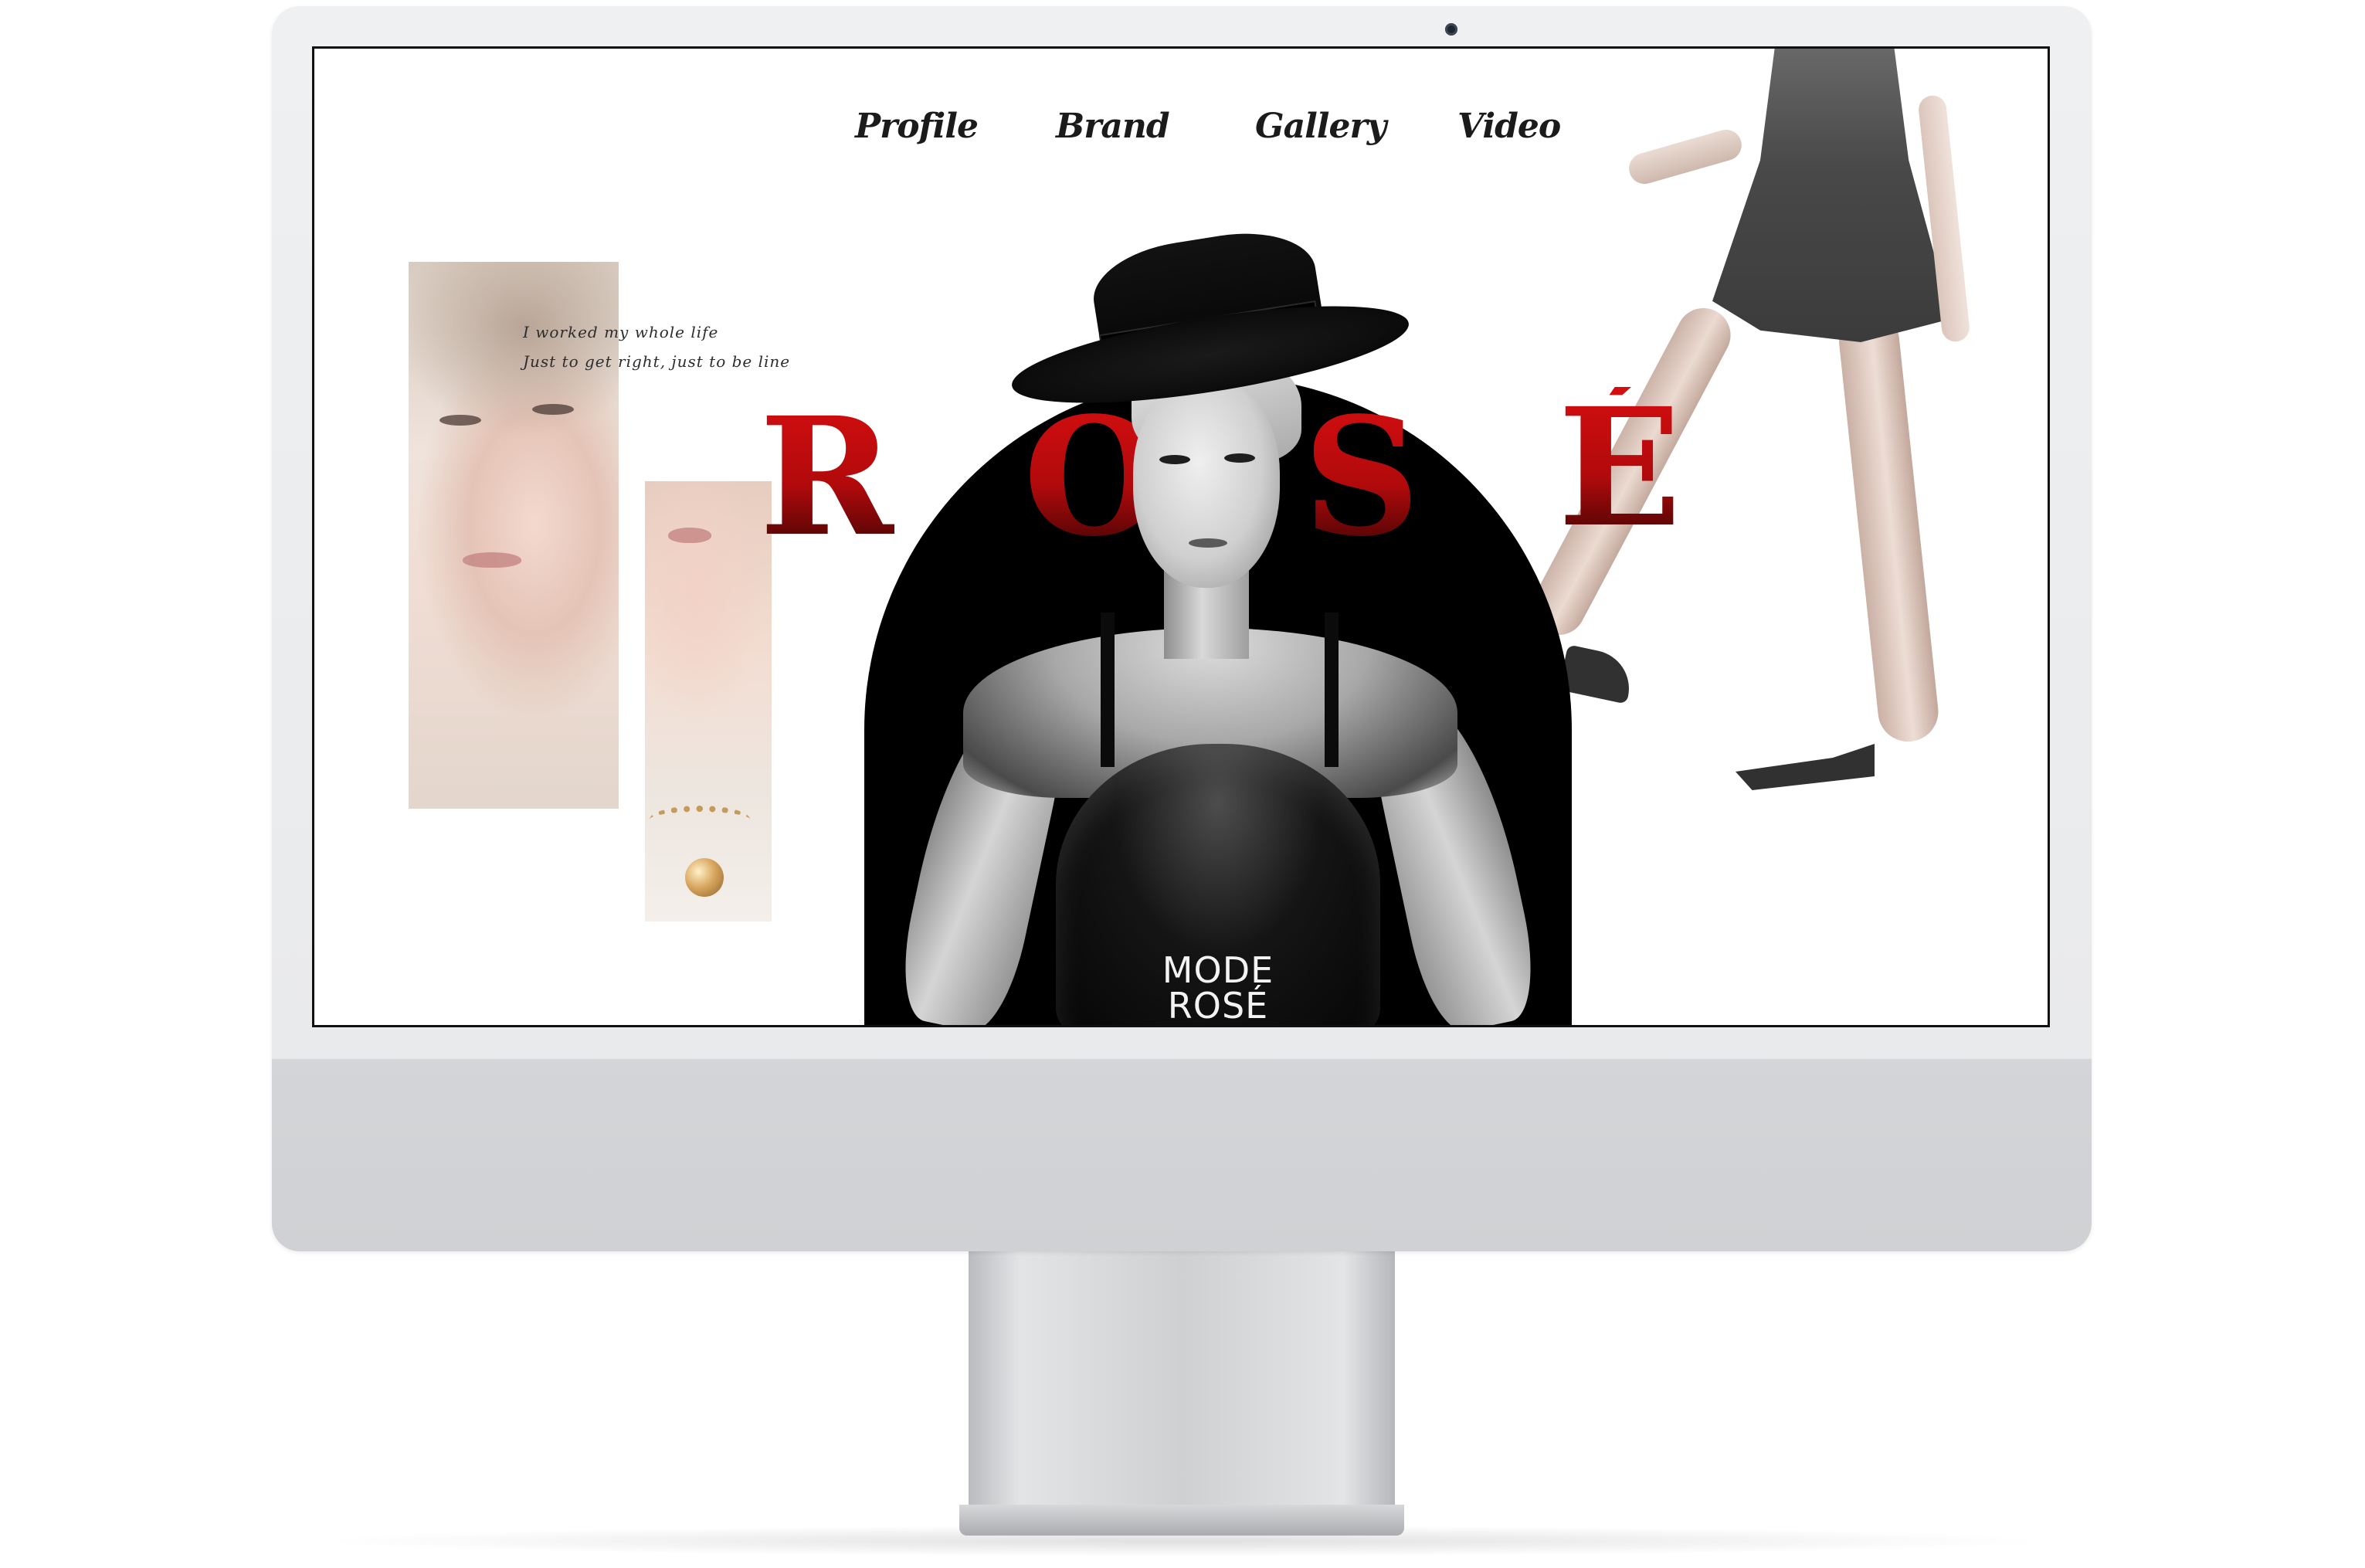  Describe the element at coordinates (1218, 1006) in the screenshot. I see `logo-line: ROSÉ` at that location.